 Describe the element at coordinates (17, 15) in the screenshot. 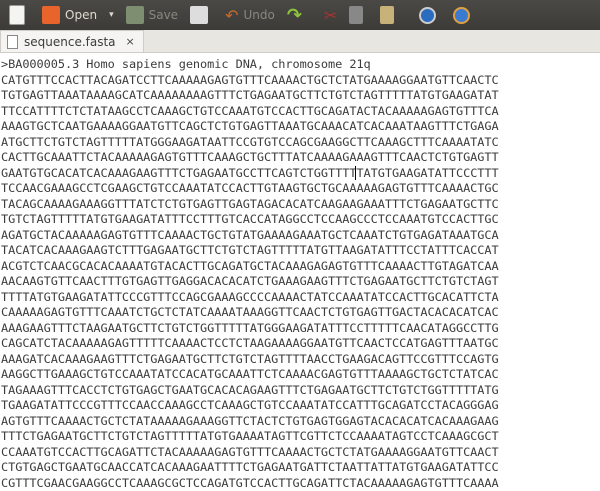

I see `new-document-icon` at that location.